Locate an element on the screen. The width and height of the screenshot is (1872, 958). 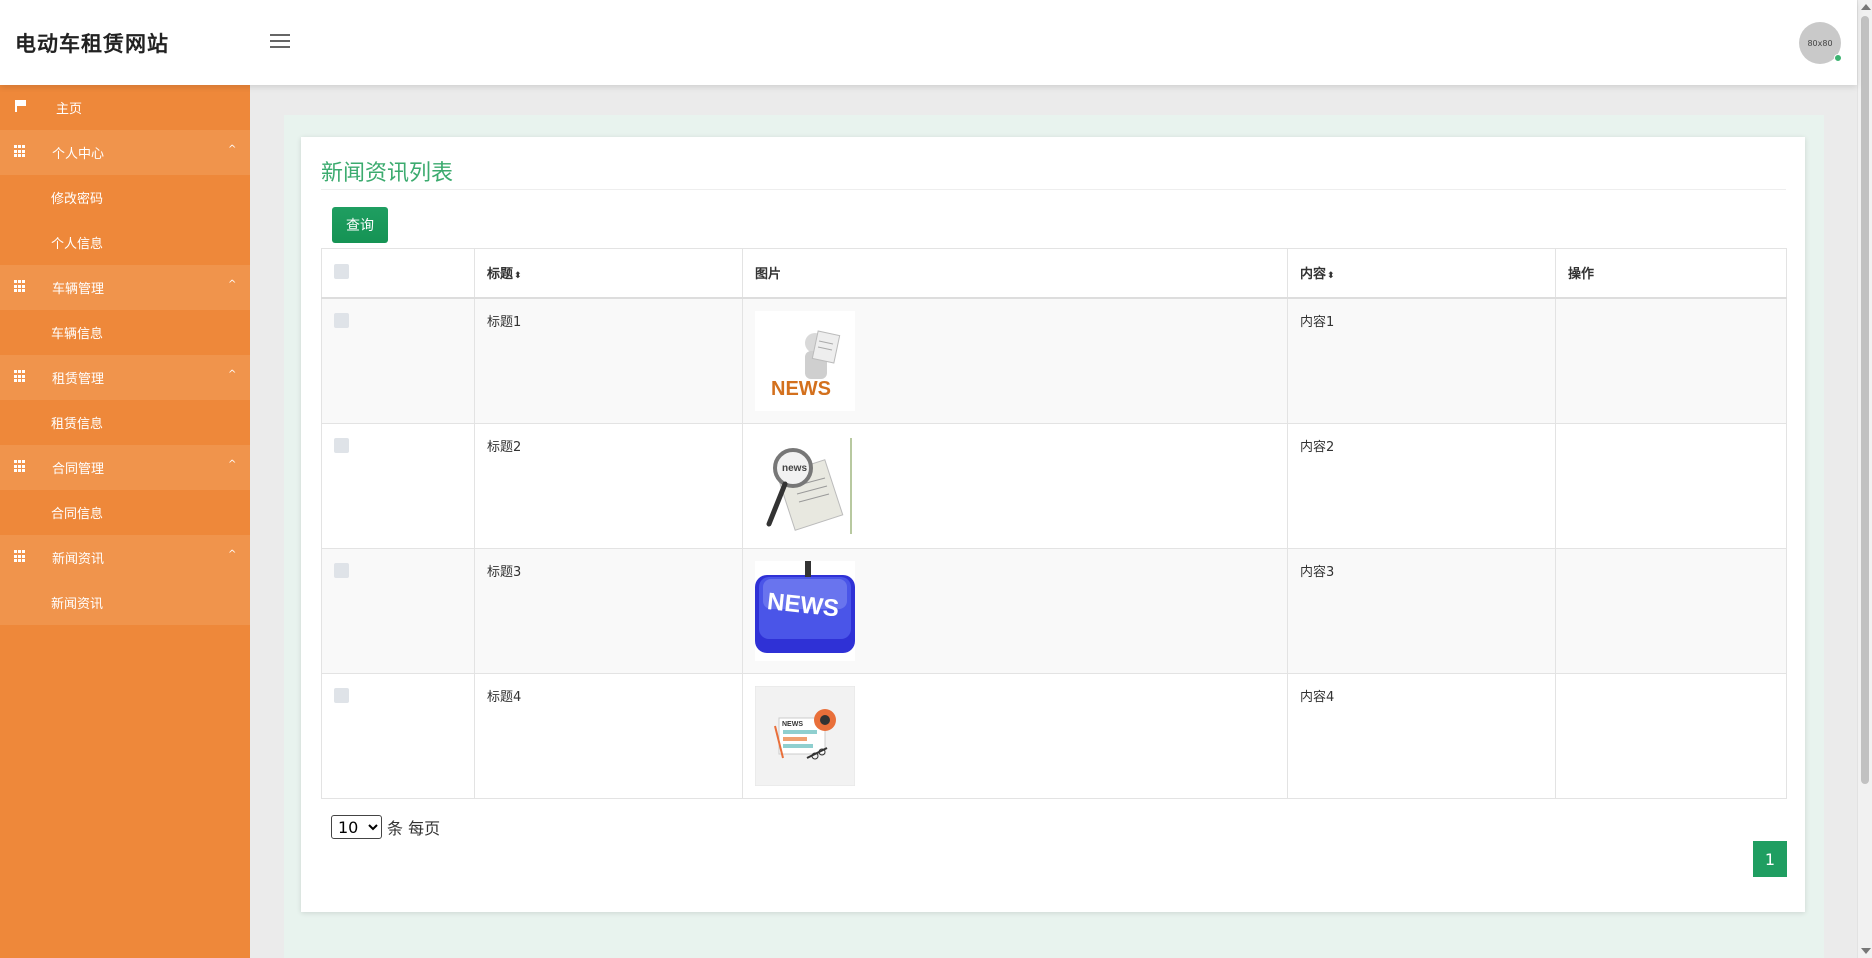
cell-content: 内容3 is located at coordinates (1421, 610).